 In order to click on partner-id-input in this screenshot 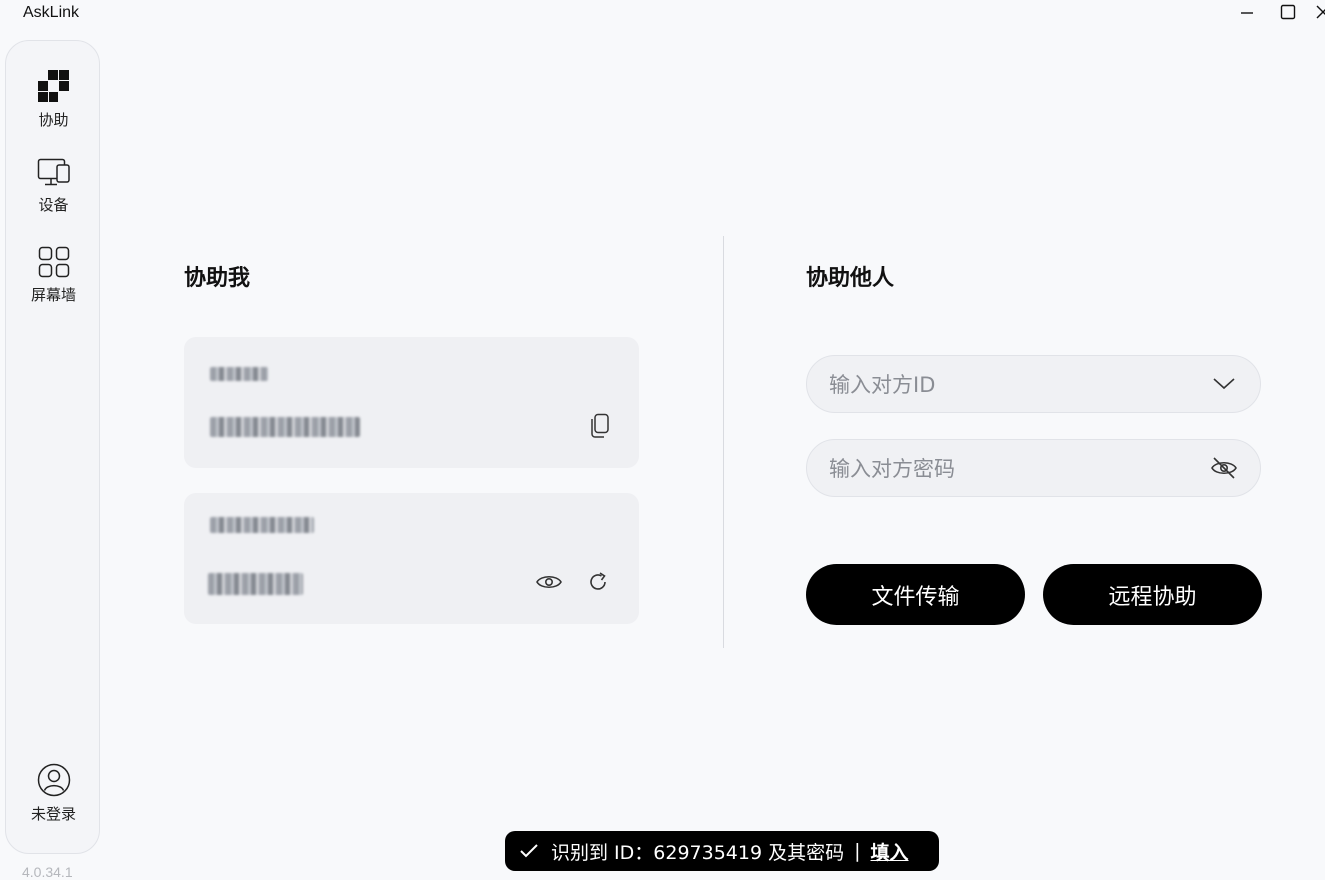, I will do `click(1014, 385)`.